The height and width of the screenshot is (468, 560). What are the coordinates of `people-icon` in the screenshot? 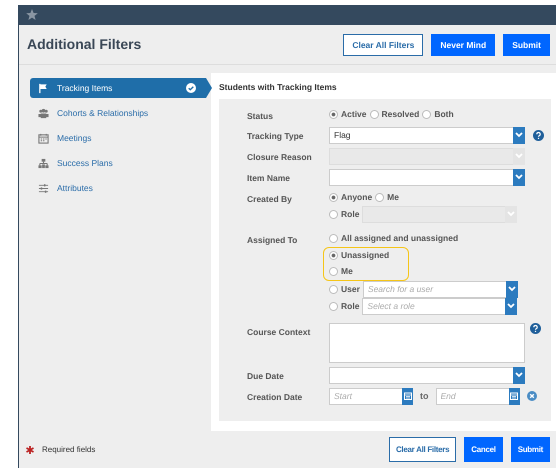 It's located at (43, 113).